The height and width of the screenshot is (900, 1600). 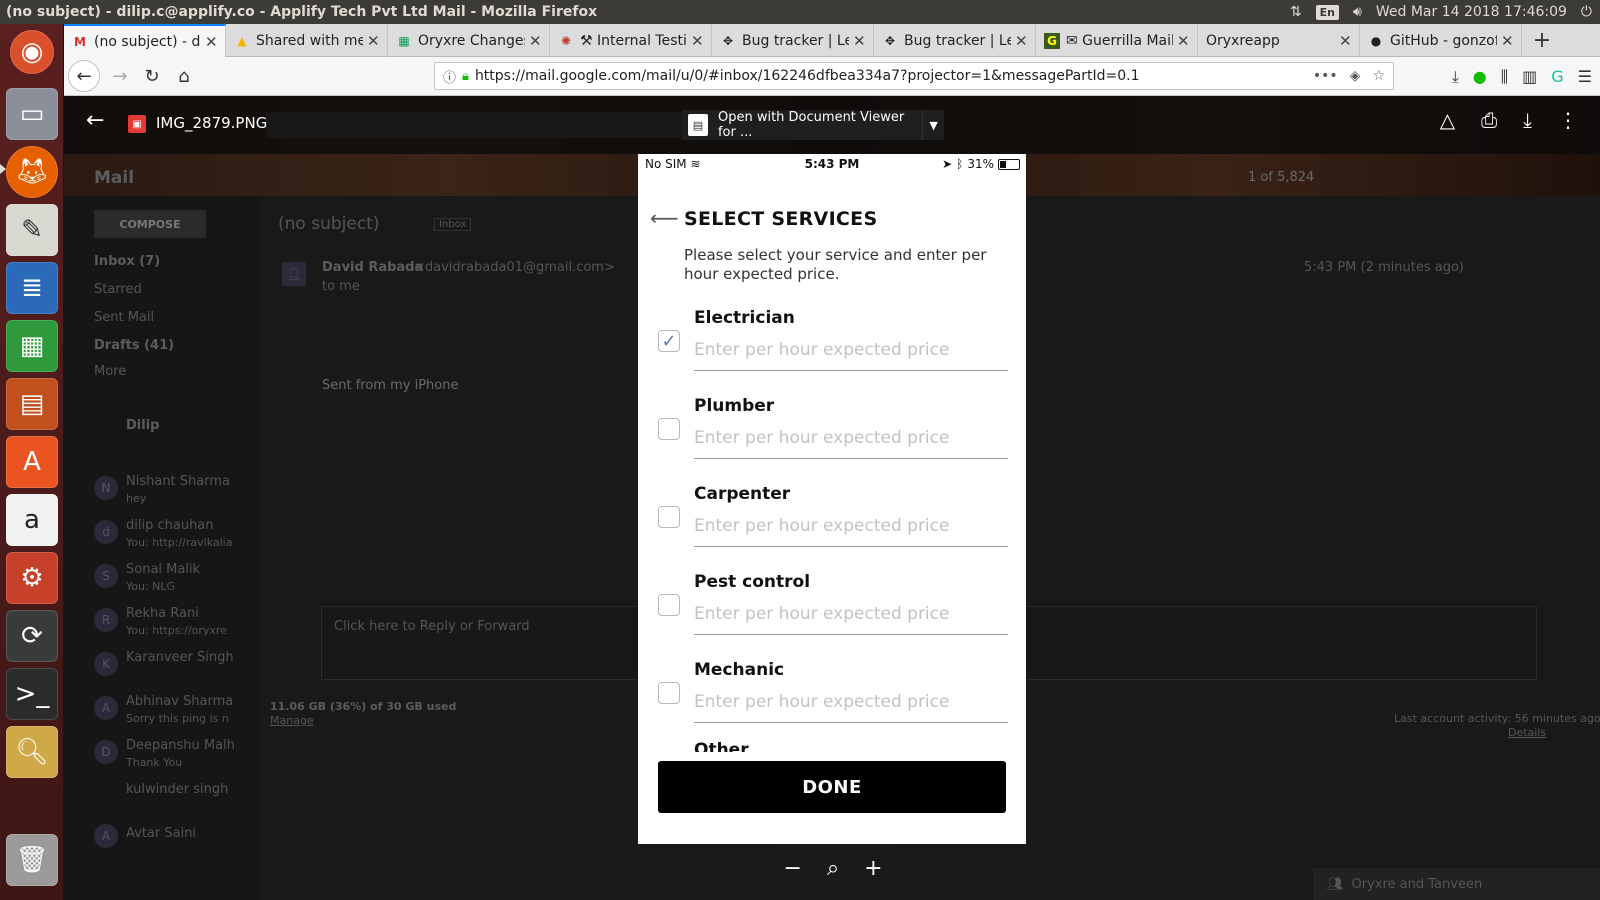 I want to click on text-editor-icon: ✎, so click(x=32, y=230).